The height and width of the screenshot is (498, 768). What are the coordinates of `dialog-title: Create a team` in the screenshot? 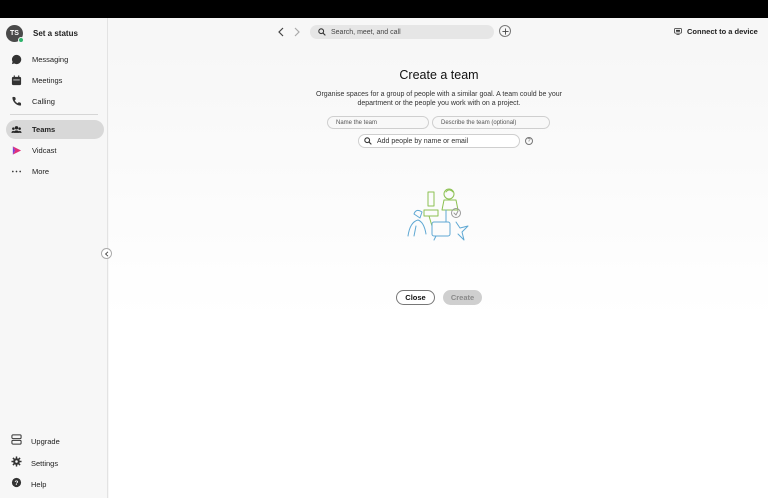 It's located at (439, 75).